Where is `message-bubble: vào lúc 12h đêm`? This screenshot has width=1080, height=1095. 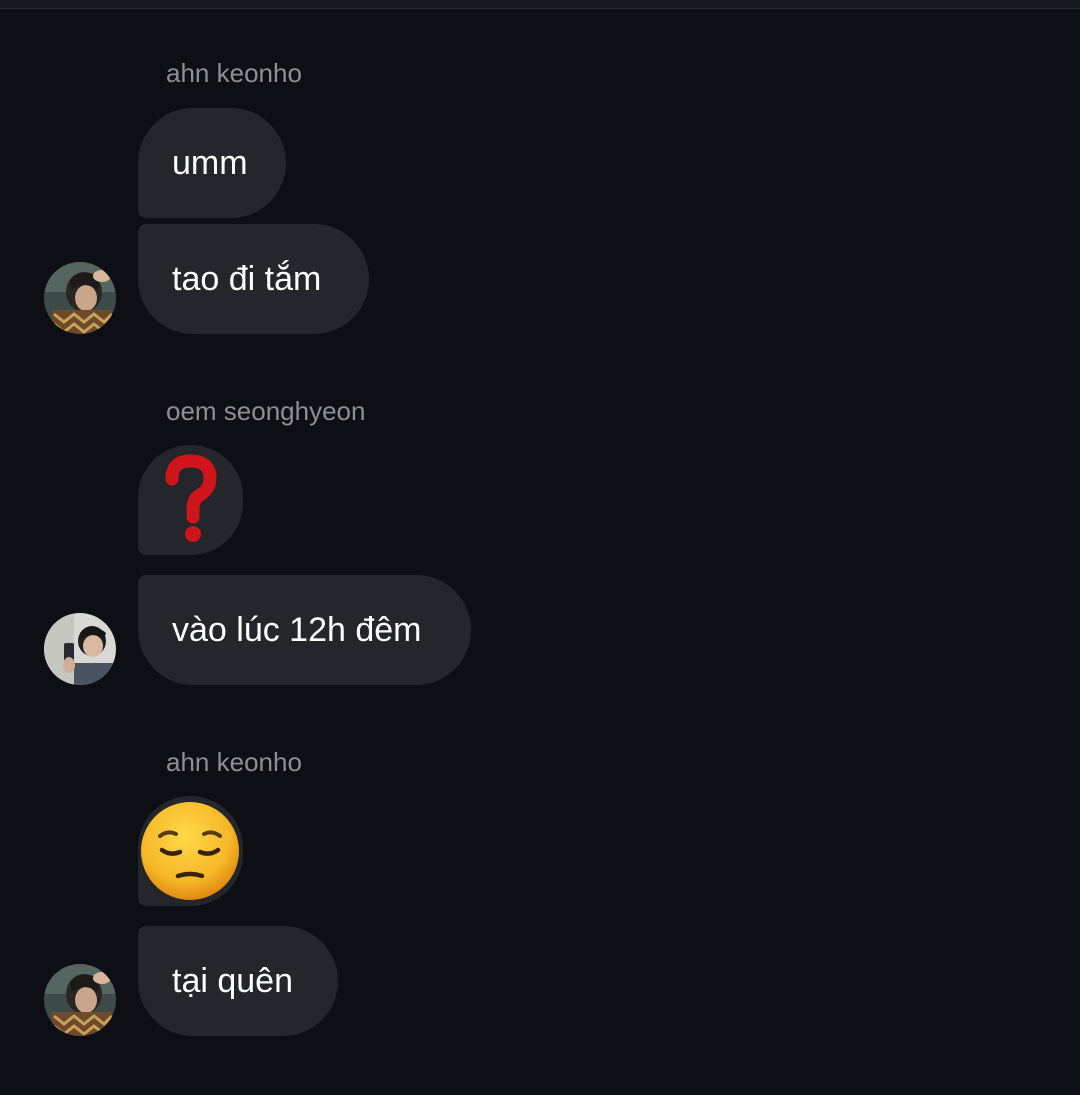 message-bubble: vào lúc 12h đêm is located at coordinates (304, 630).